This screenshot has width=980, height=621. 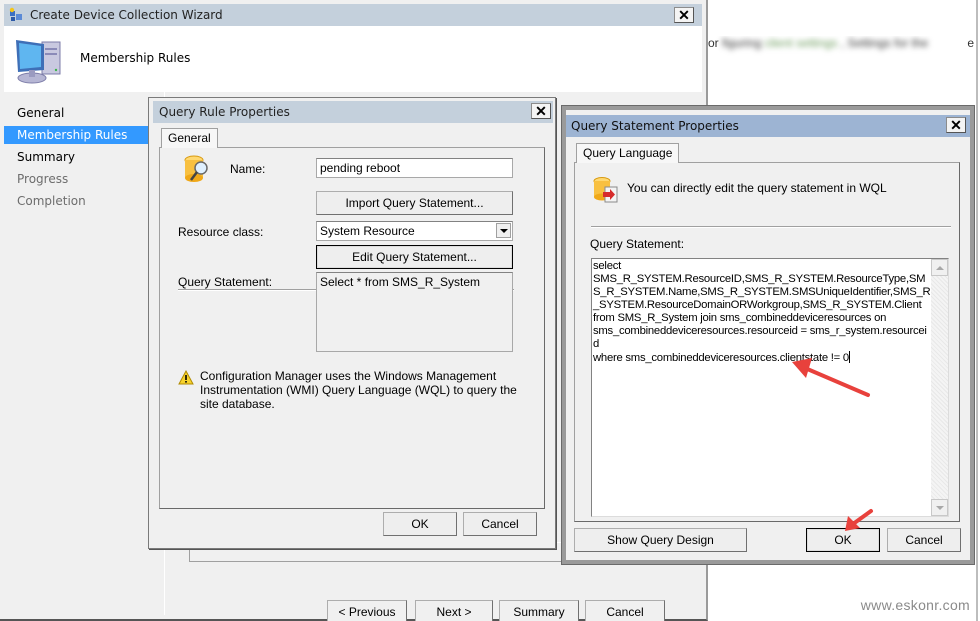 I want to click on resource-class-label: Resource class:, so click(x=221, y=232).